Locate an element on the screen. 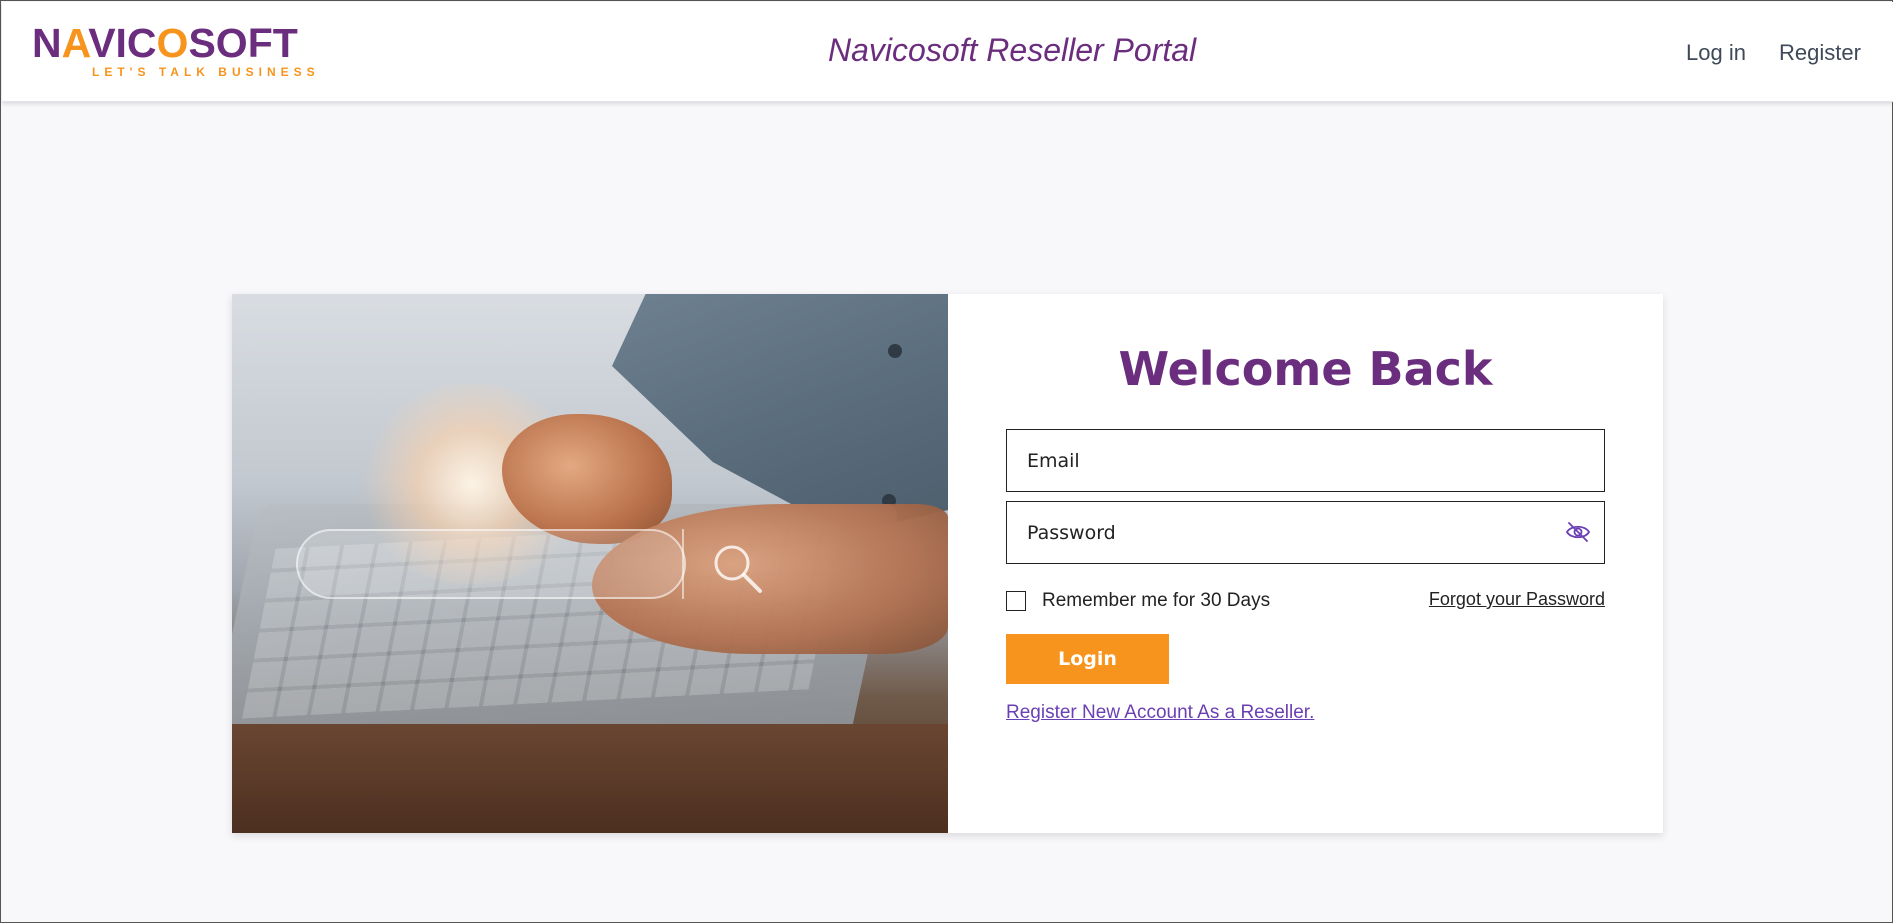 This screenshot has height=923, width=1893. forgot-password-link: Forgot your Password is located at coordinates (1517, 599).